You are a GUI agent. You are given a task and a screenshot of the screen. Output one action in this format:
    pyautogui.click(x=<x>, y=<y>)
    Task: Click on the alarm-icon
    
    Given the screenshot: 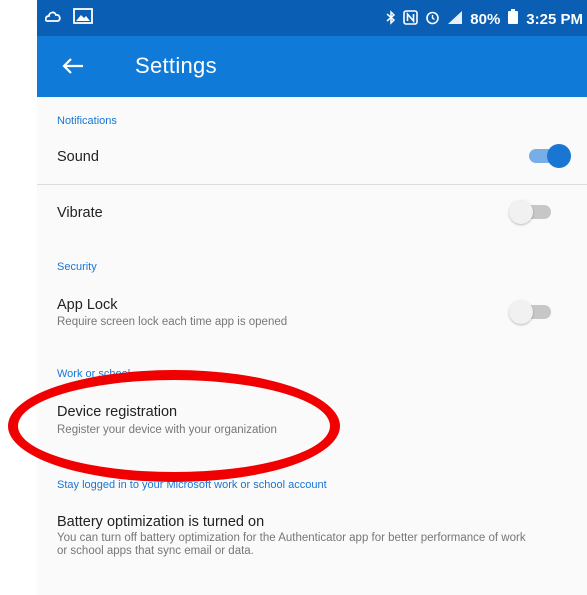 What is the action you would take?
    pyautogui.click(x=432, y=19)
    